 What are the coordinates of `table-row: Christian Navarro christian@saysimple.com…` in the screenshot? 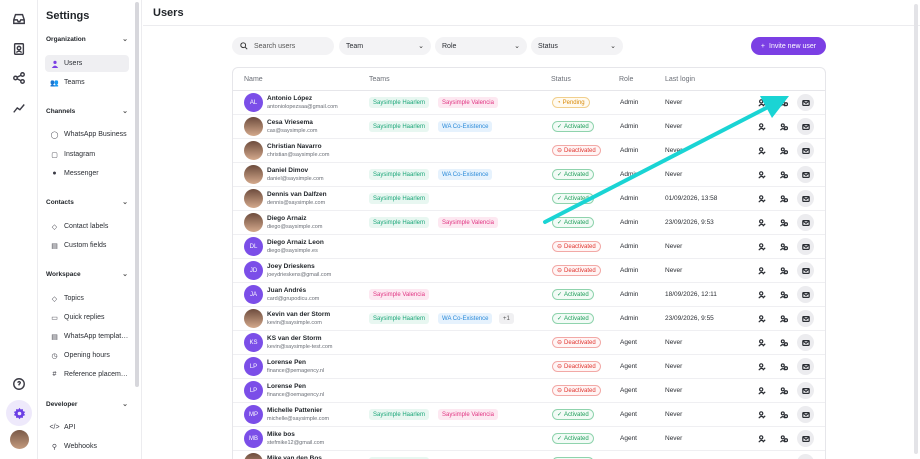 It's located at (529, 151).